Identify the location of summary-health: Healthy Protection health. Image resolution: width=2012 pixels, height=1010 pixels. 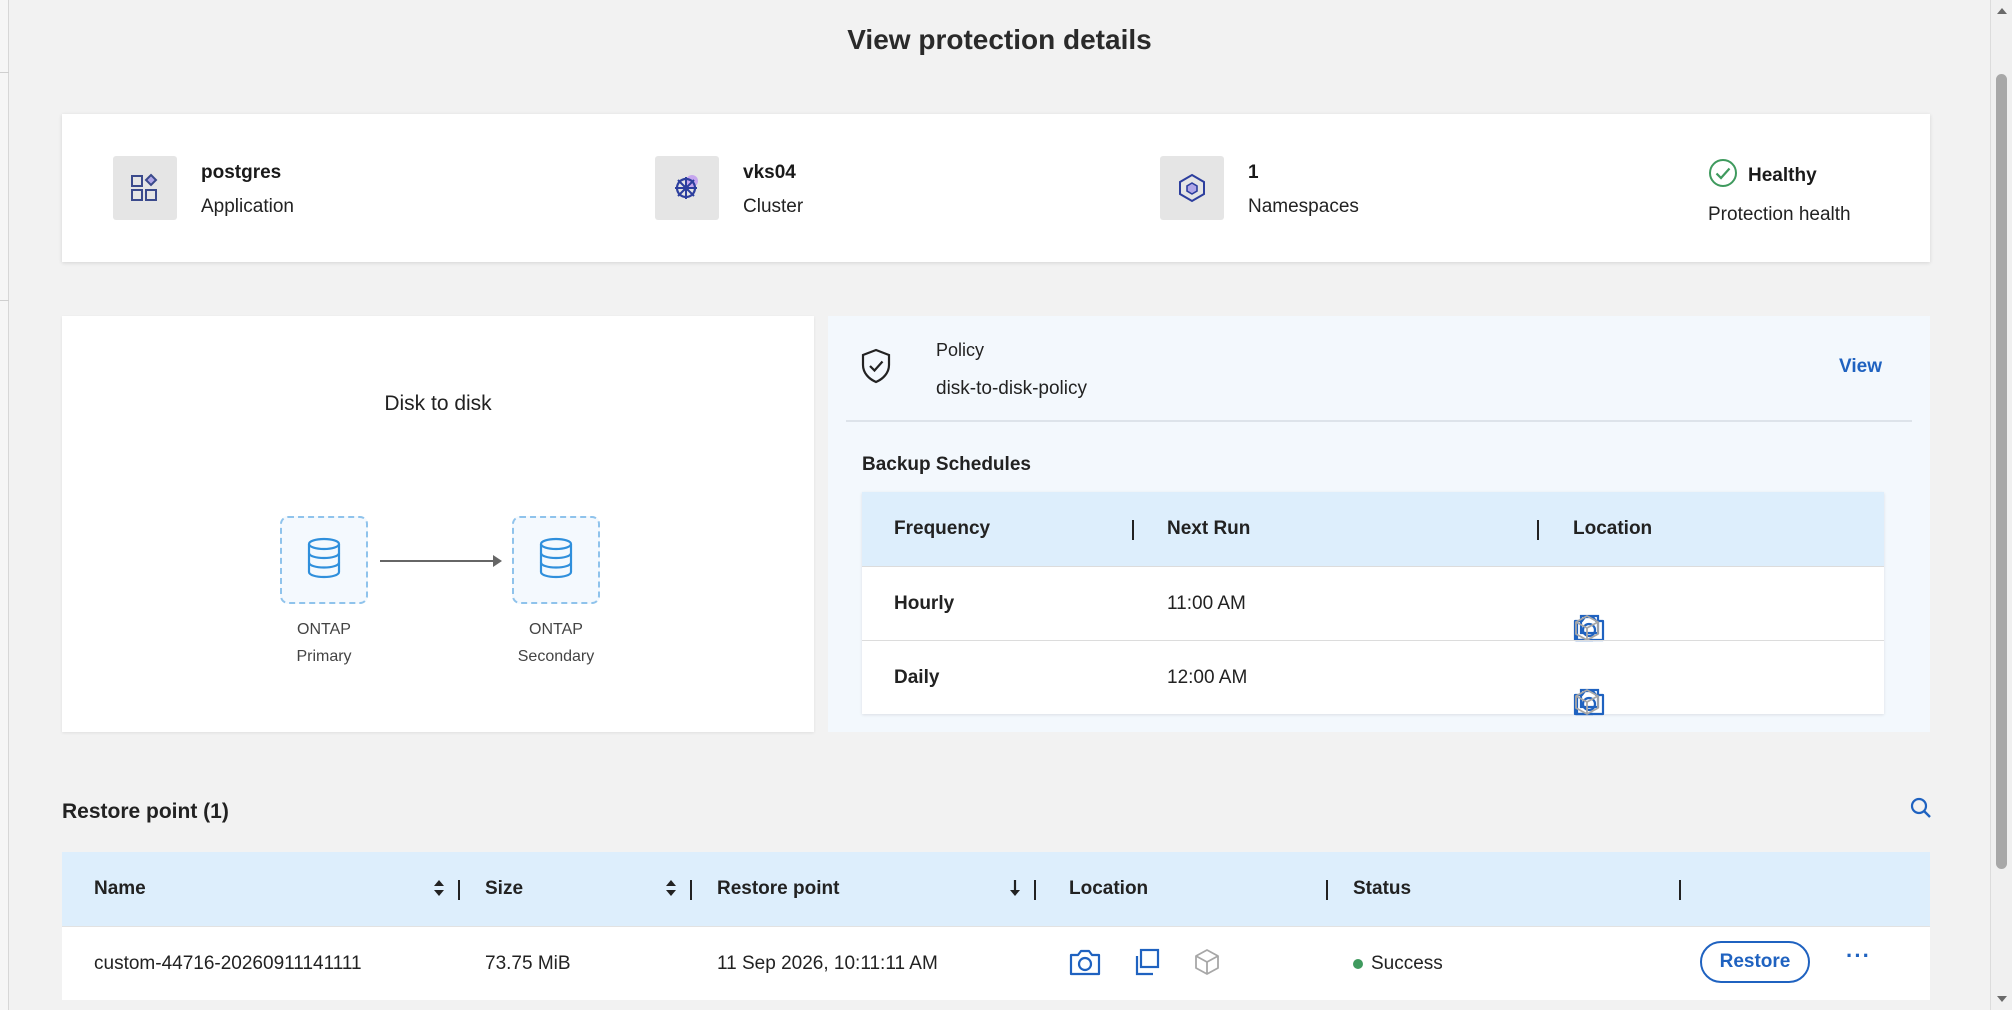
(1779, 192).